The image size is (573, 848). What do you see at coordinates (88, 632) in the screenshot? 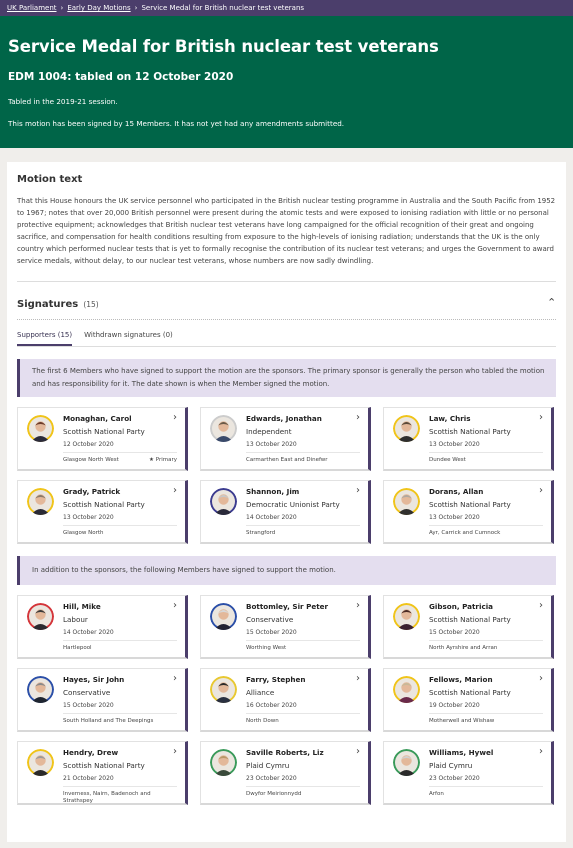
I see `signed-date: 14 October 2020` at bounding box center [88, 632].